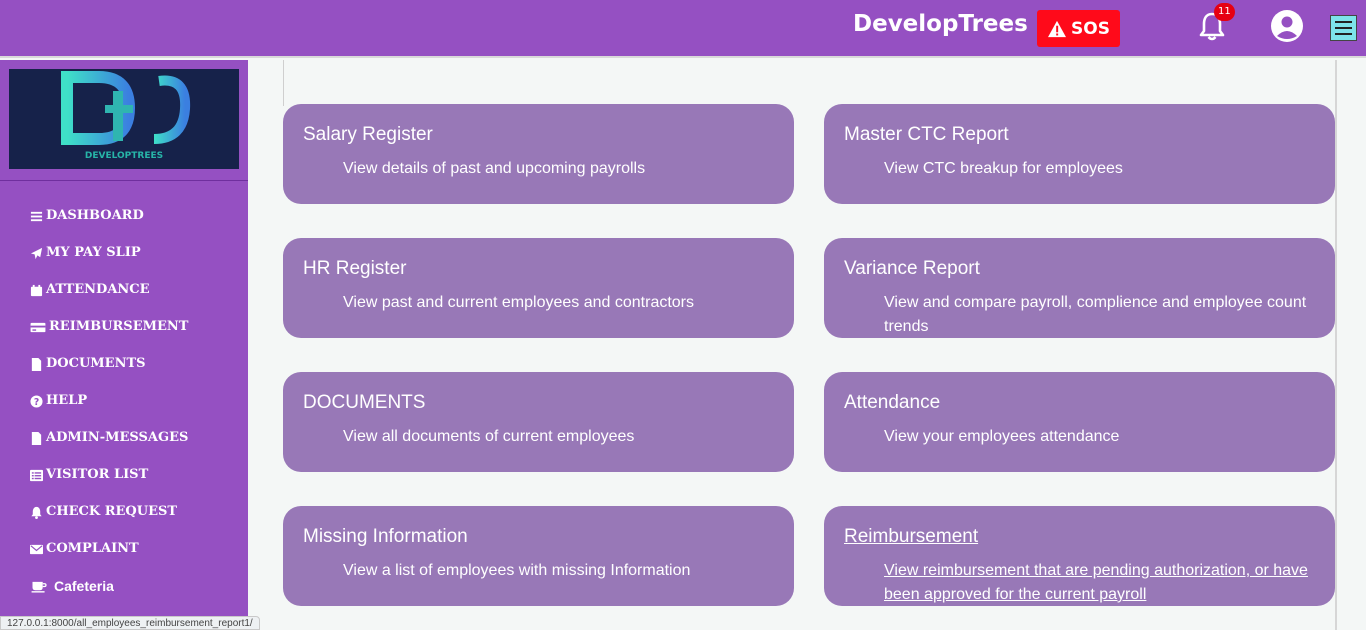 This screenshot has width=1366, height=630. I want to click on sidebar-item-attendance: ATTENDANCE, so click(109, 300).